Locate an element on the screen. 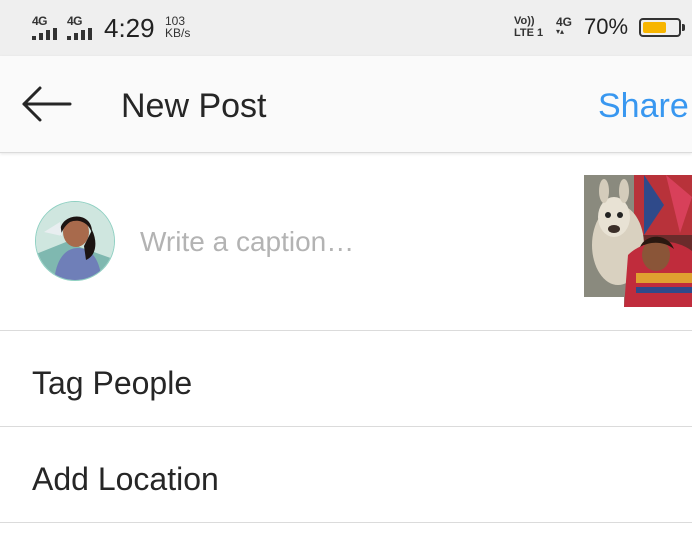 This screenshot has height=546, width=692. avatar-photo is located at coordinates (75, 241).